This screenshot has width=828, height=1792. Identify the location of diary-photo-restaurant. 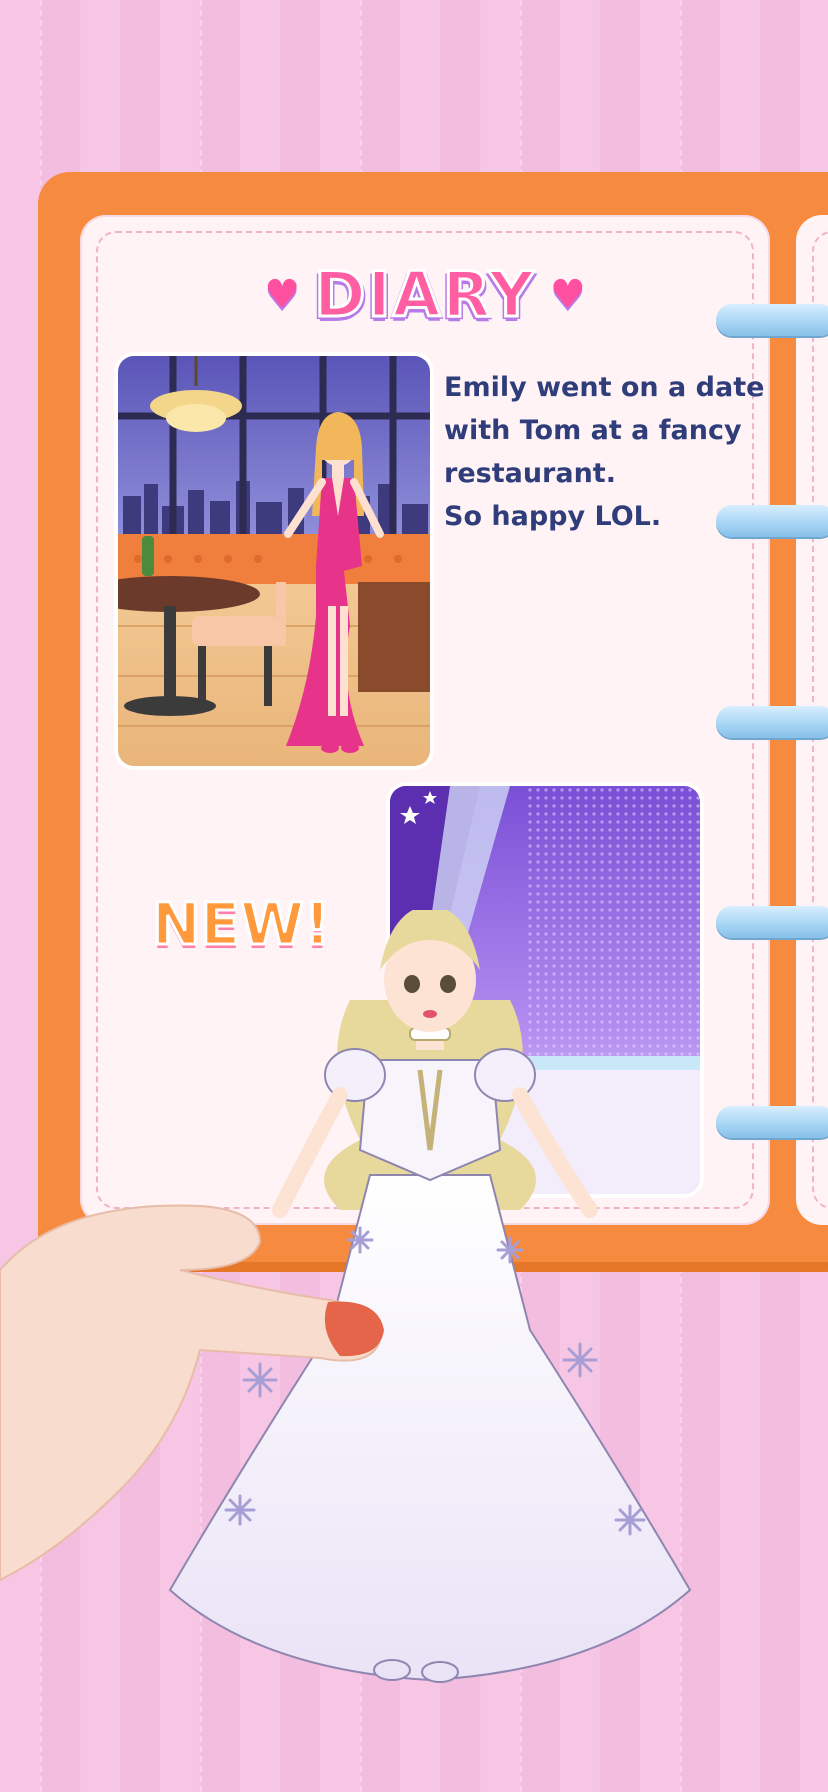
(274, 561).